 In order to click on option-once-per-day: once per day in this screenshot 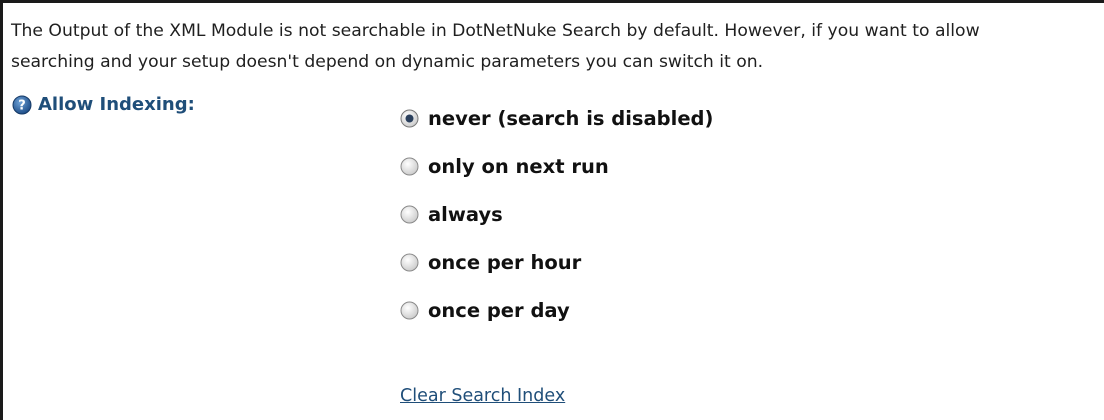, I will do `click(485, 310)`.